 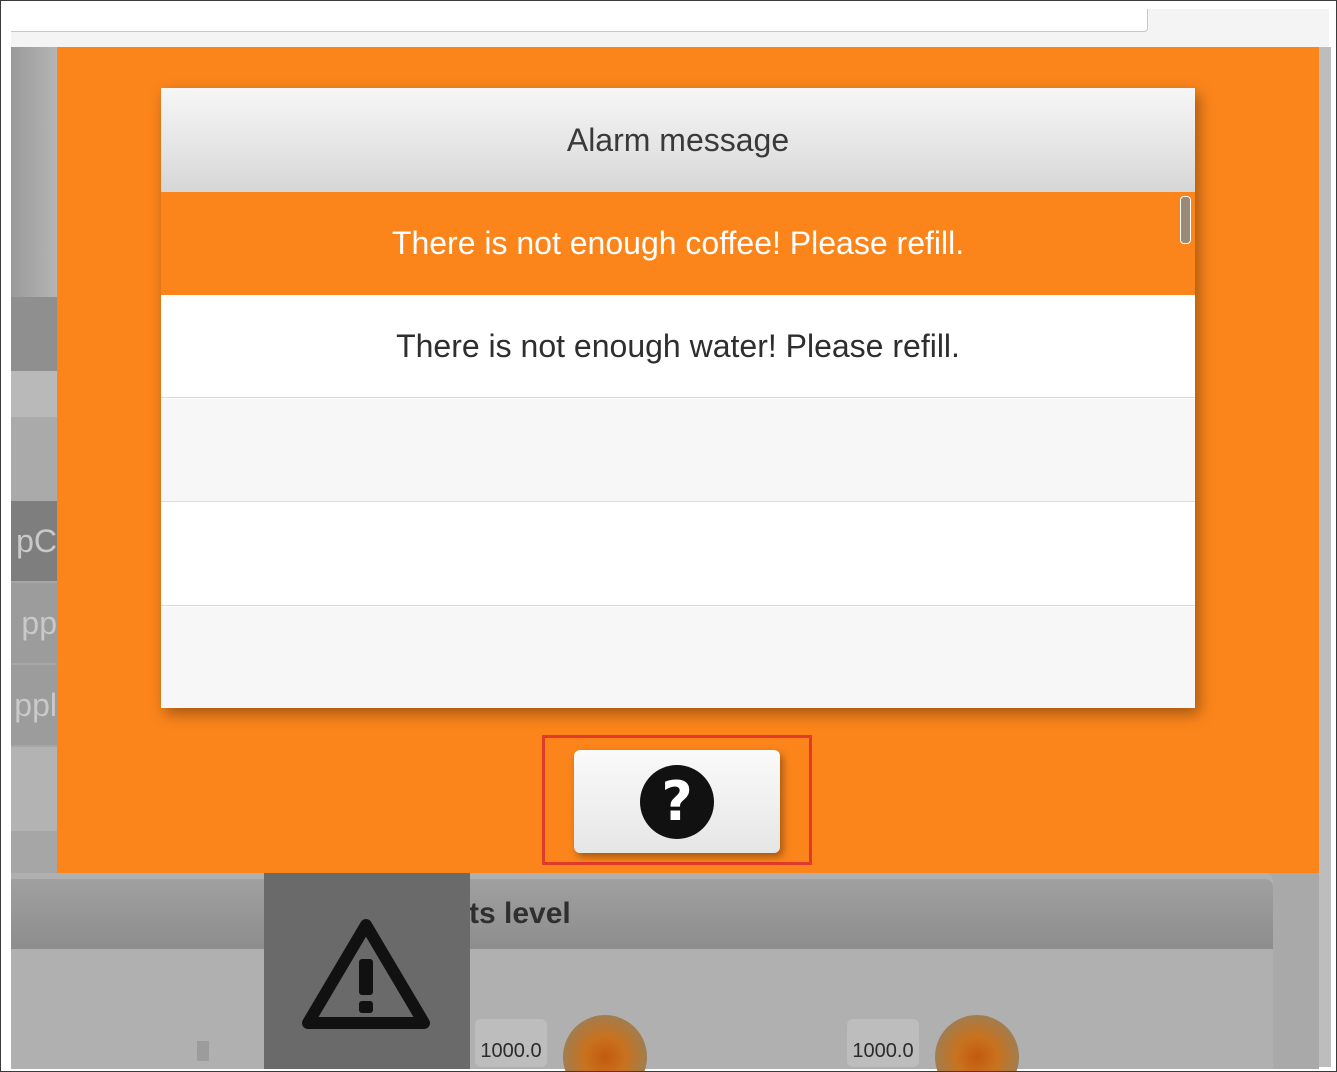 What do you see at coordinates (1185, 220) in the screenshot?
I see `alarm-list-scrollbar` at bounding box center [1185, 220].